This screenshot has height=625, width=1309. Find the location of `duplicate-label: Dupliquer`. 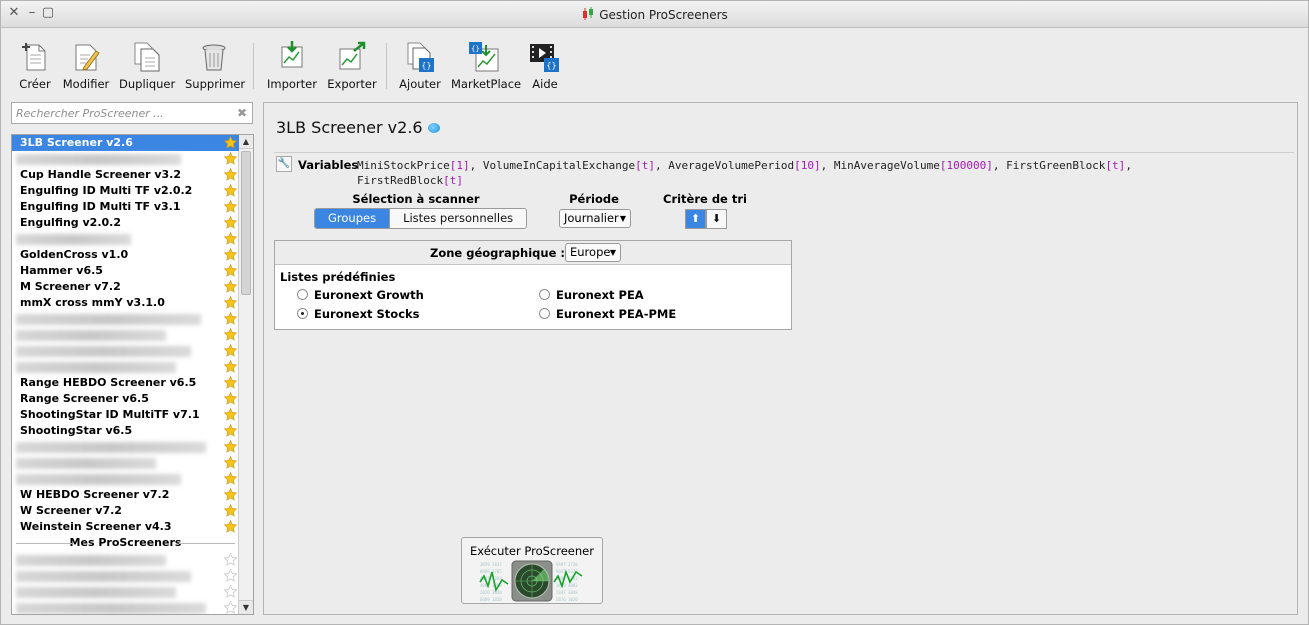

duplicate-label: Dupliquer is located at coordinates (147, 84).